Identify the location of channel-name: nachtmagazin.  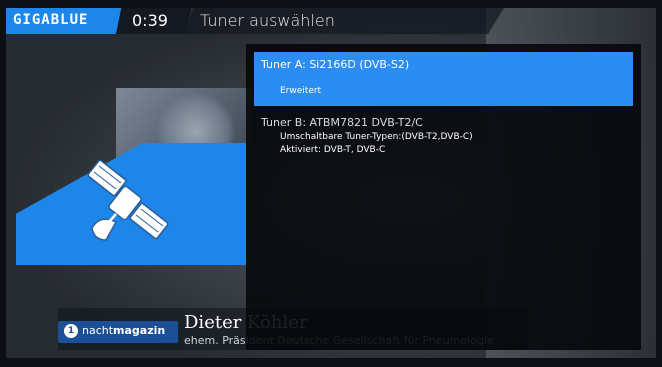
(124, 330).